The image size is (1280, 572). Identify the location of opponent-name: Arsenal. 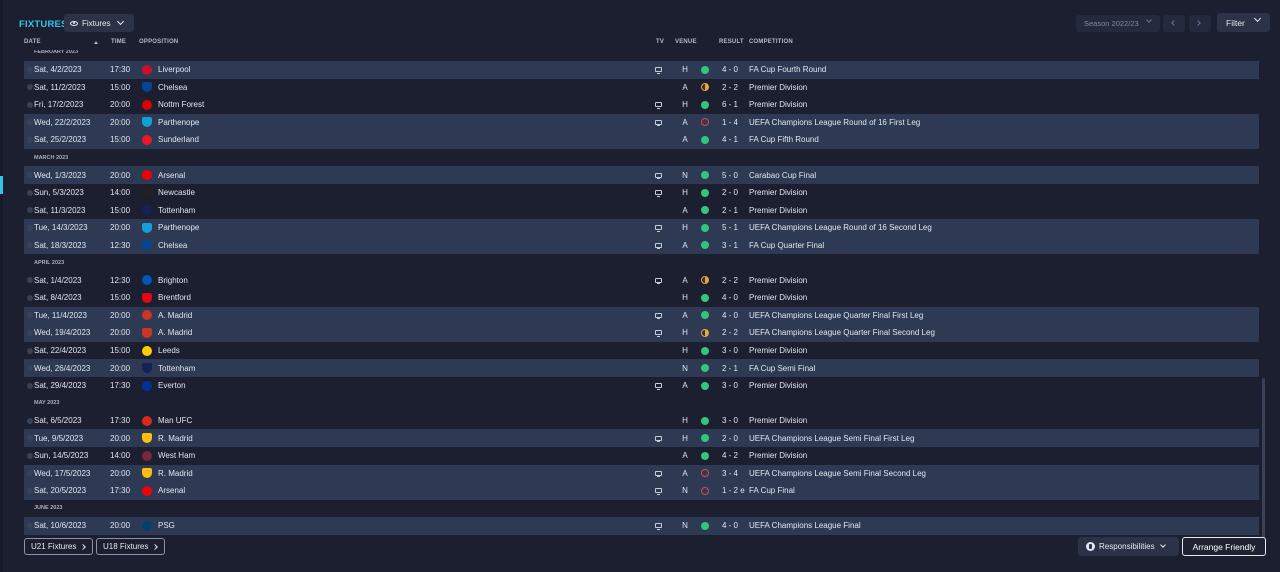
(171, 175).